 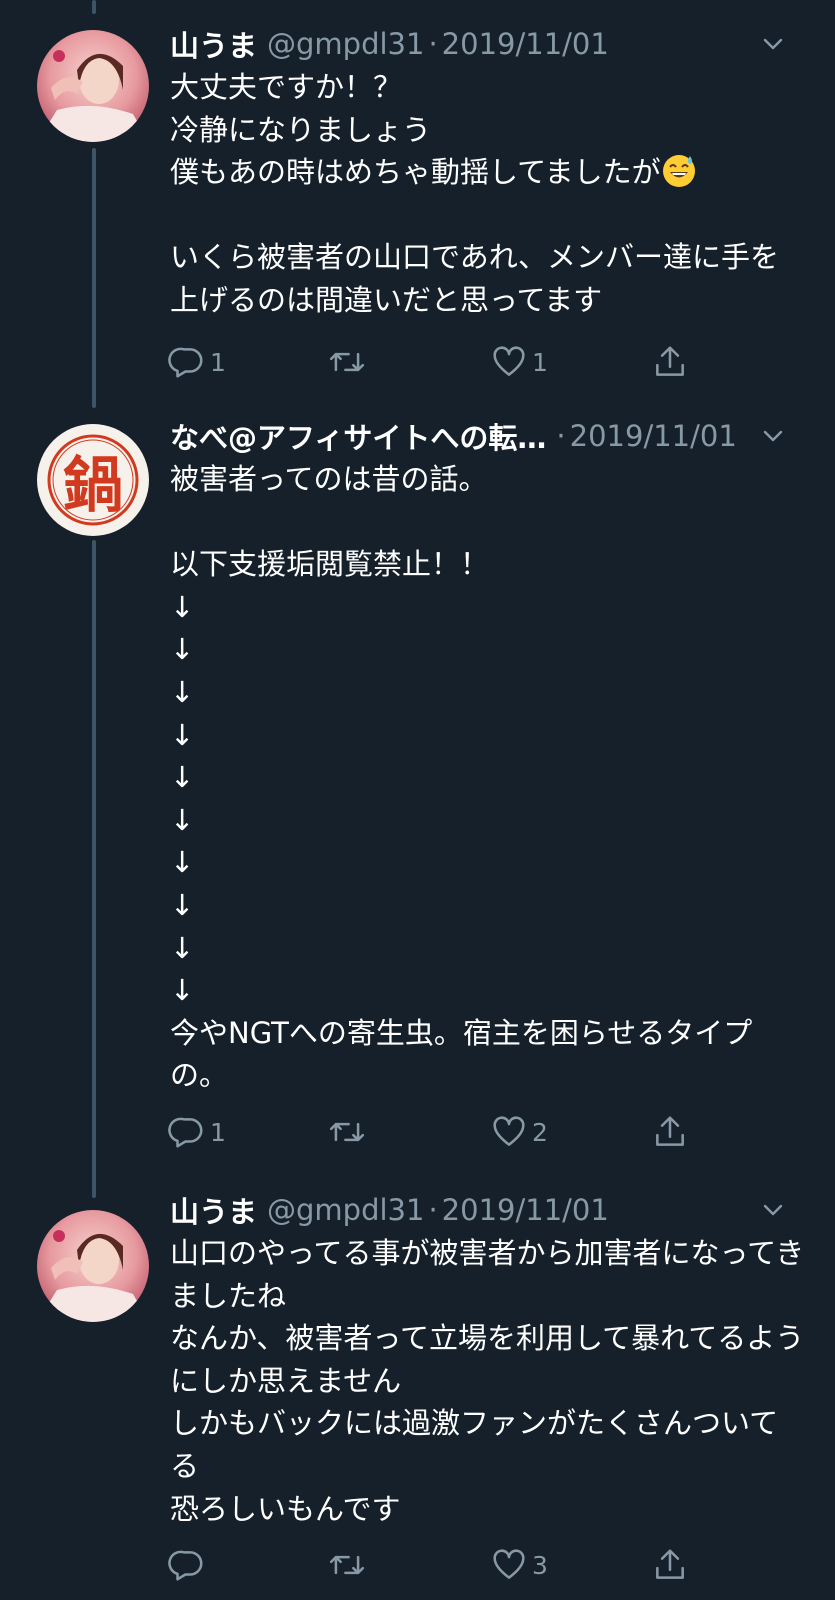 What do you see at coordinates (540, 1132) in the screenshot?
I see `like-count: 2` at bounding box center [540, 1132].